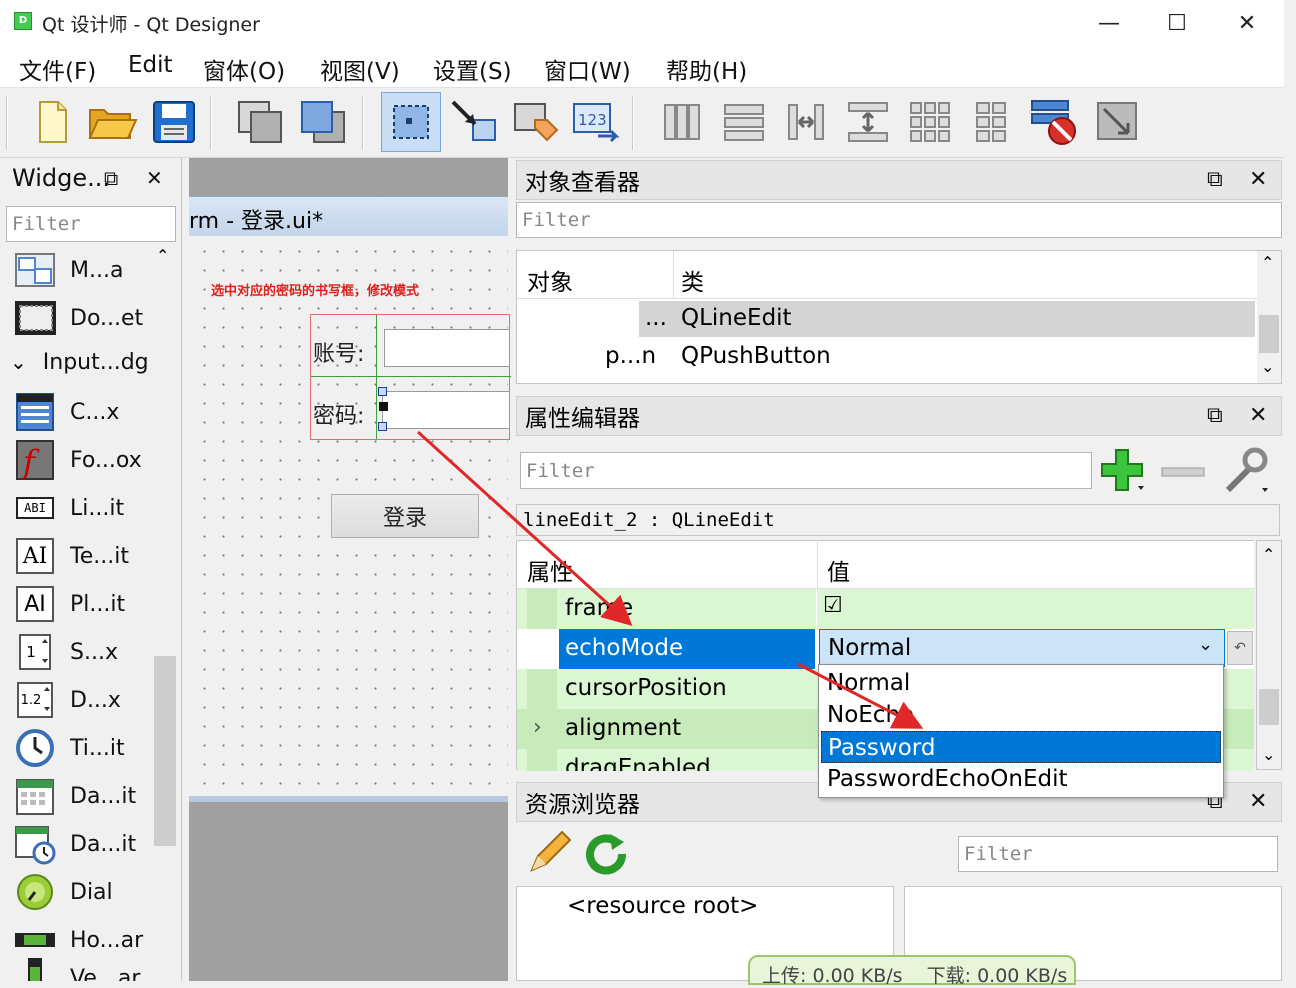 This screenshot has width=1296, height=988. I want to click on save-icon, so click(174, 122).